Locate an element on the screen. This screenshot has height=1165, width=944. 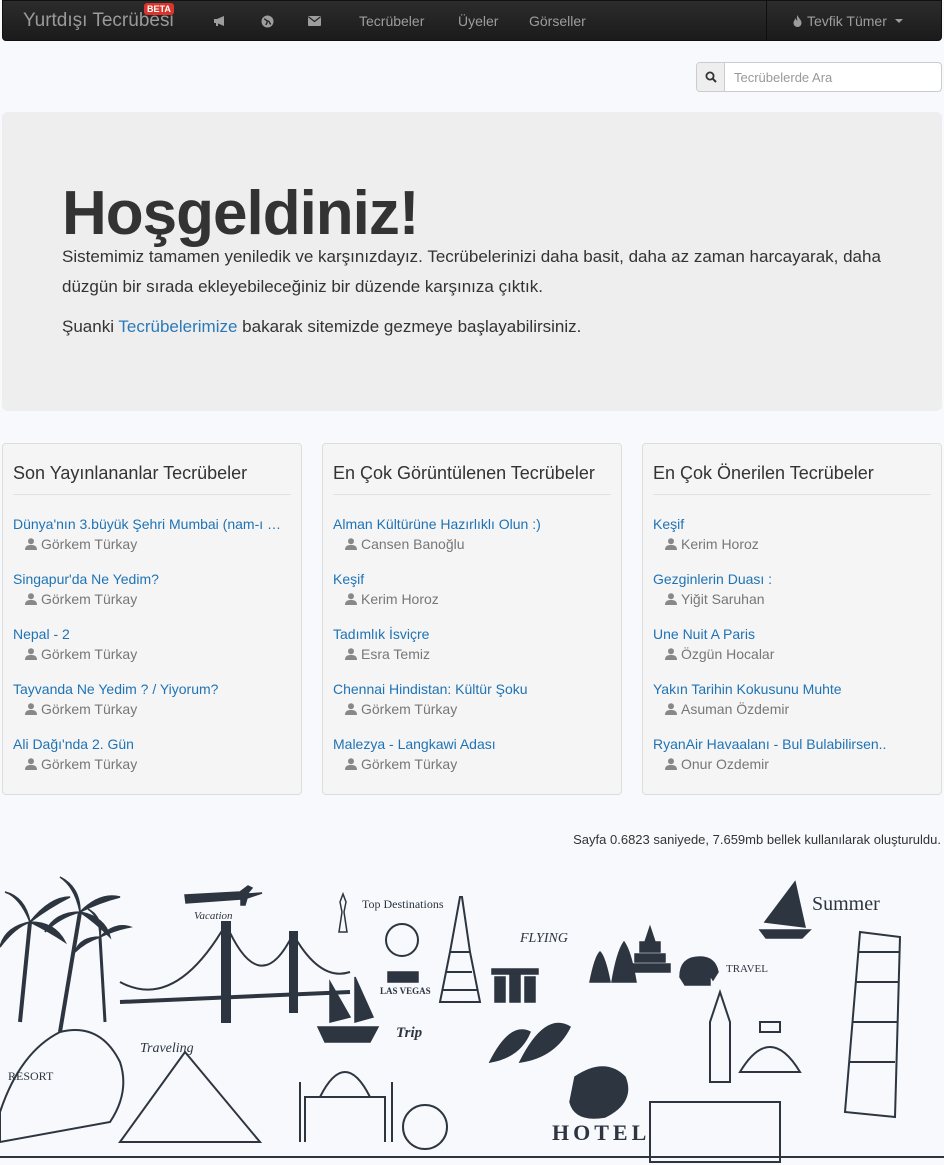
author-name: Özgün Hocalar is located at coordinates (727, 654).